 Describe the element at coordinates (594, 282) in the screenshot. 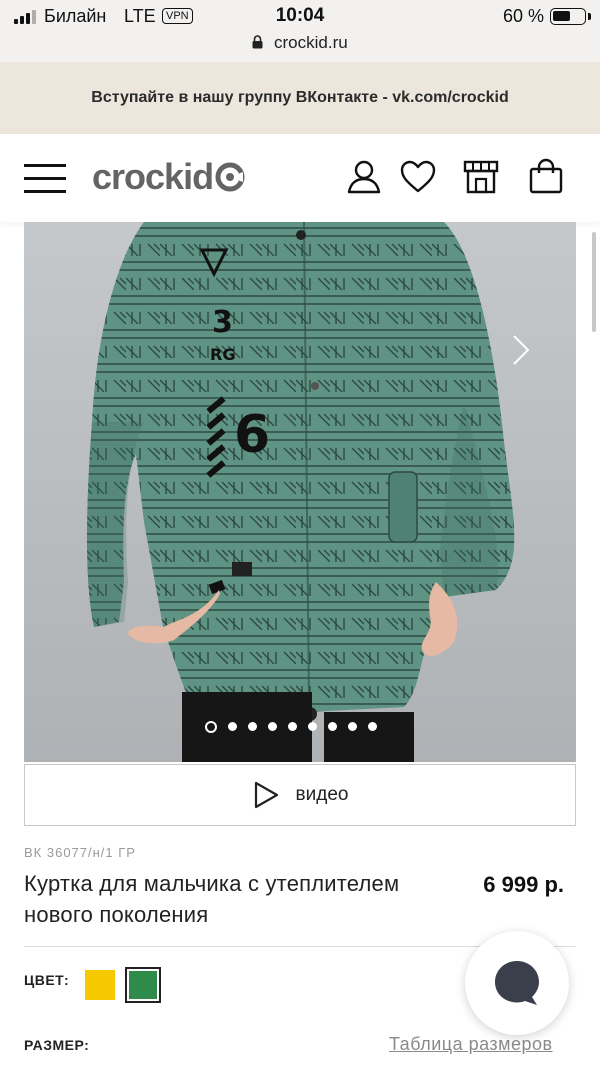

I see `page-scrollbar` at that location.